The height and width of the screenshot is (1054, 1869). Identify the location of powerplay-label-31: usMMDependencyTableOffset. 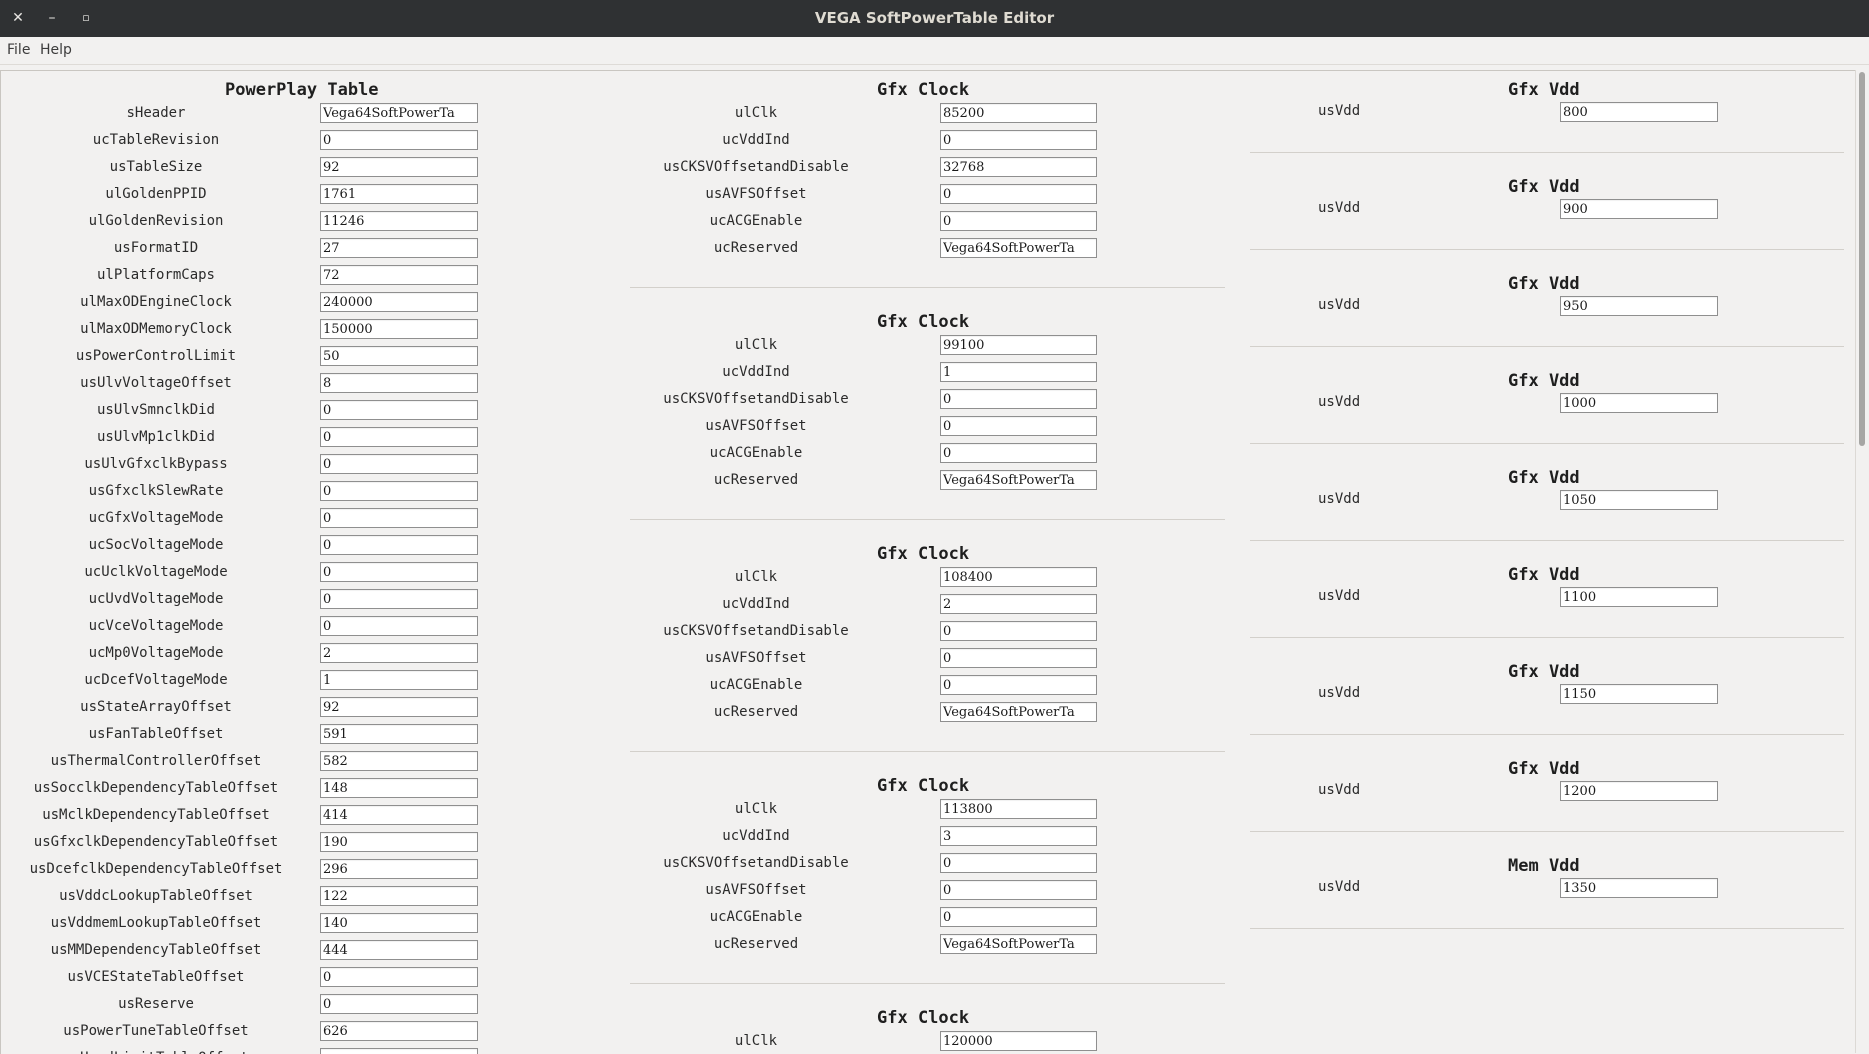
(156, 950).